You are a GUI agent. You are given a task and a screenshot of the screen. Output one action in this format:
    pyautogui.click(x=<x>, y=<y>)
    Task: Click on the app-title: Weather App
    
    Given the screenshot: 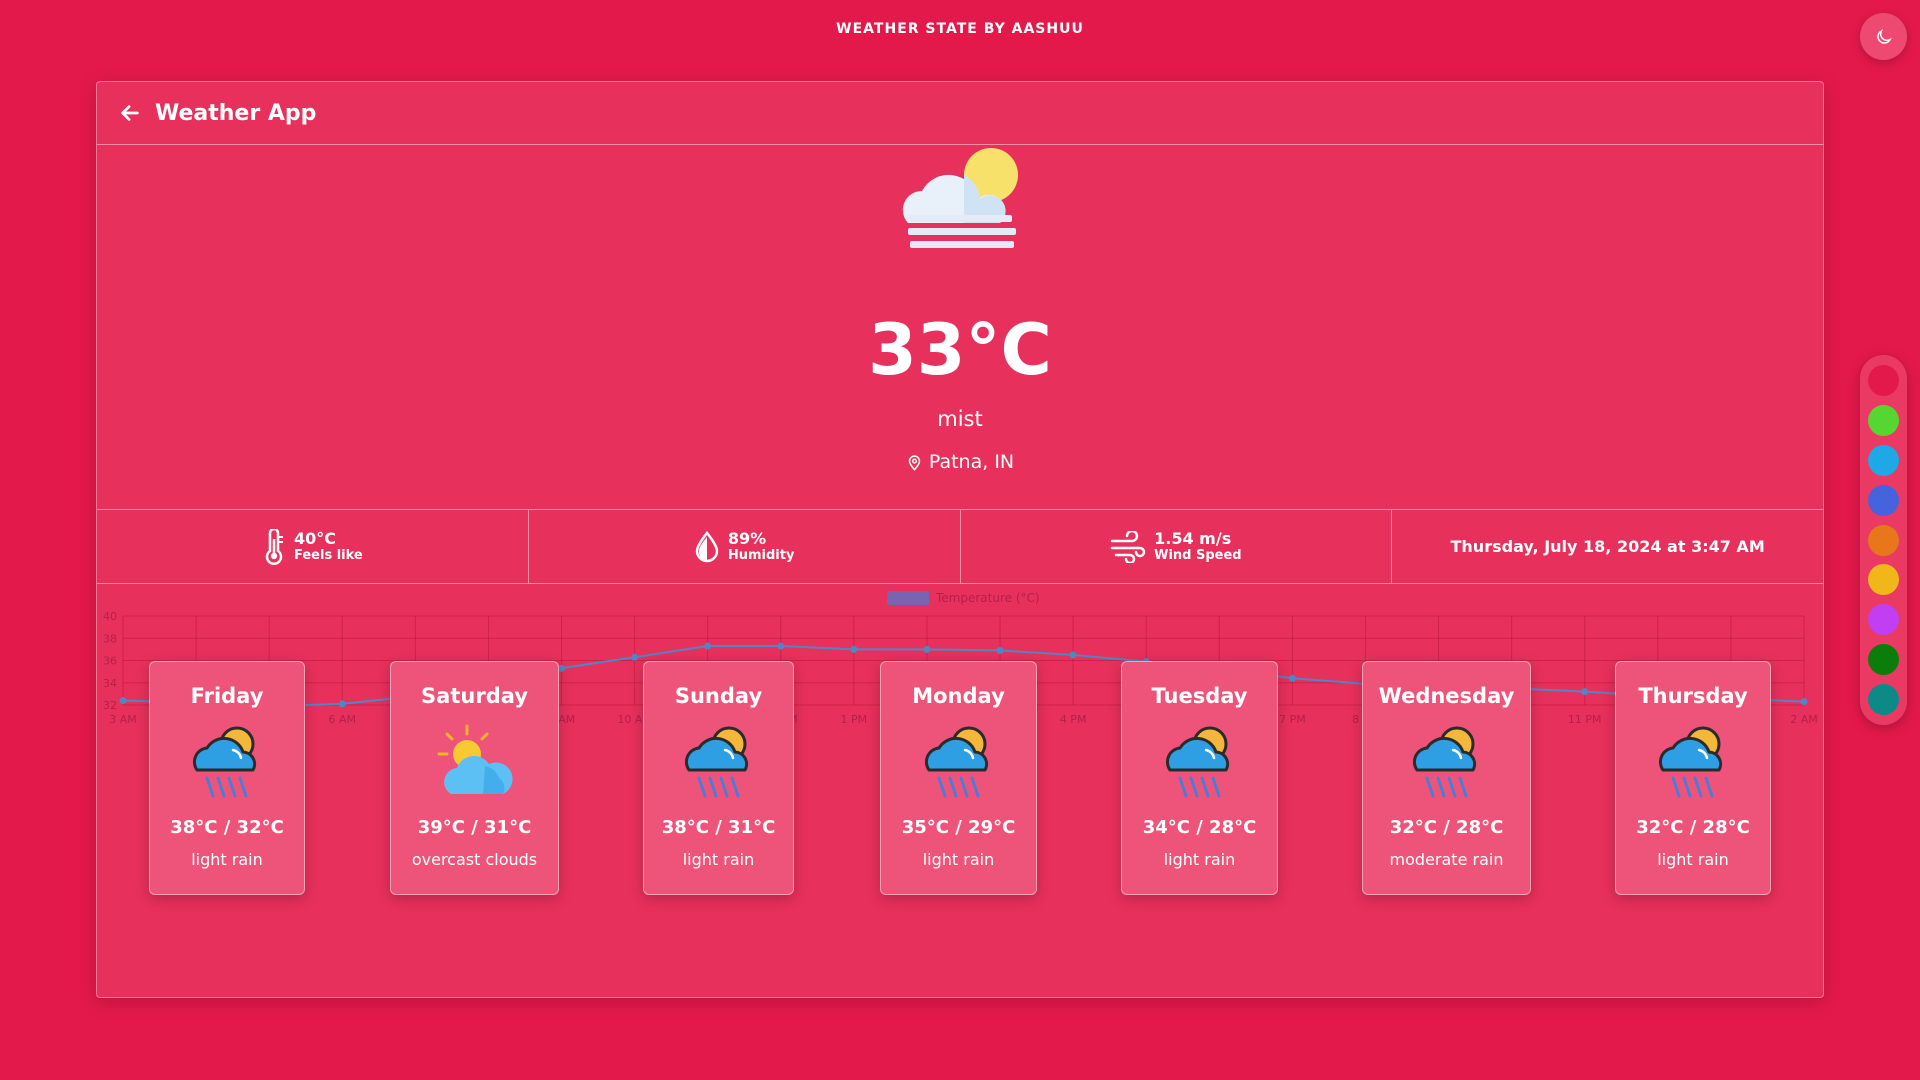 What is the action you would take?
    pyautogui.click(x=236, y=113)
    